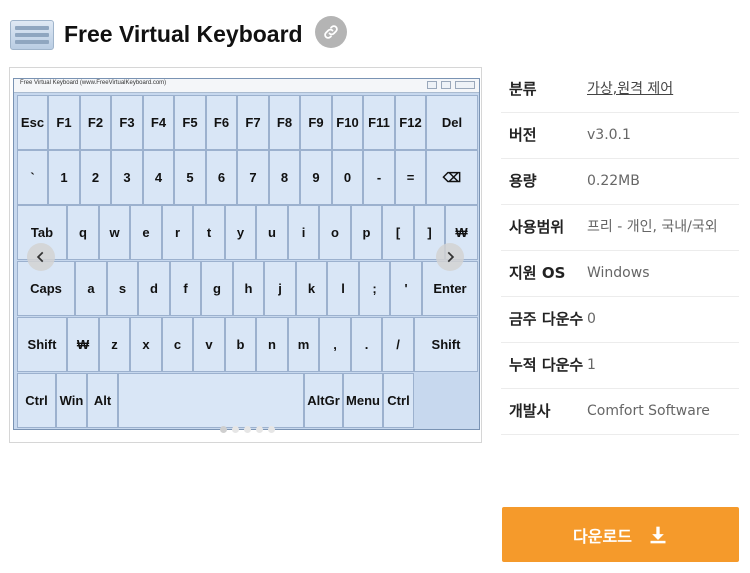  I want to click on info-value: v3.0.1, so click(609, 135).